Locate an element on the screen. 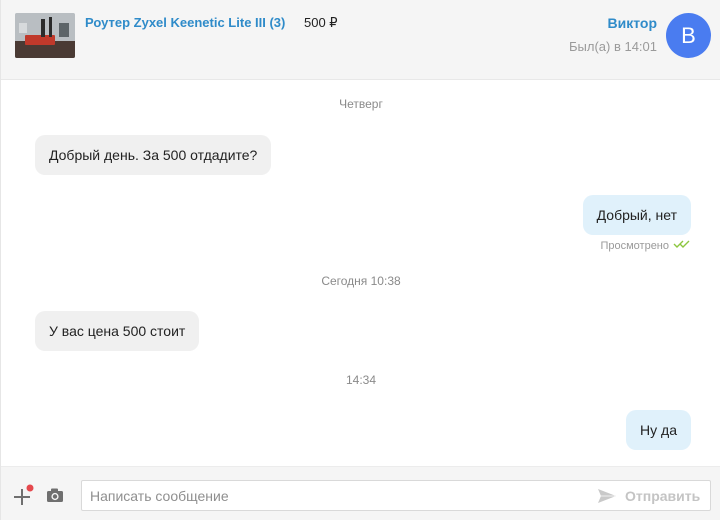  paper-plane-icon is located at coordinates (607, 495).